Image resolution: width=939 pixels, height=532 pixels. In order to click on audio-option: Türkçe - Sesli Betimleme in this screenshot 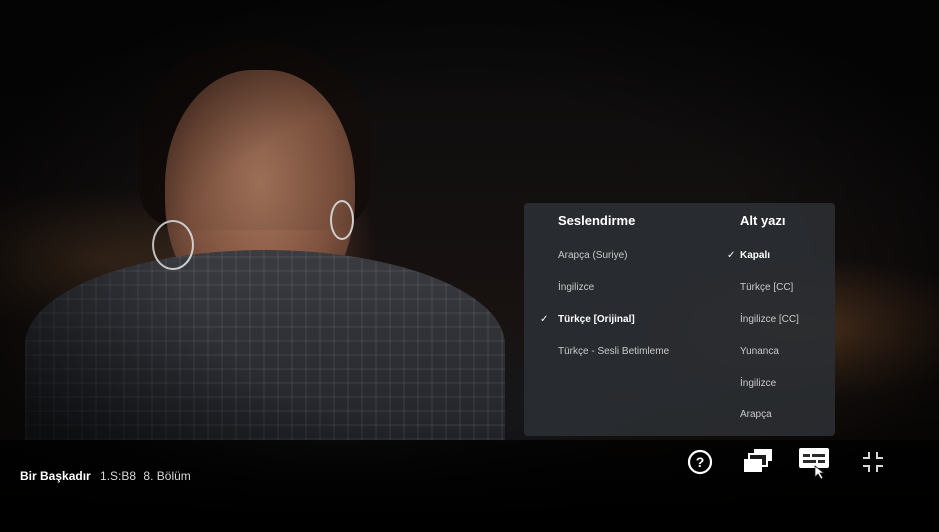, I will do `click(613, 351)`.